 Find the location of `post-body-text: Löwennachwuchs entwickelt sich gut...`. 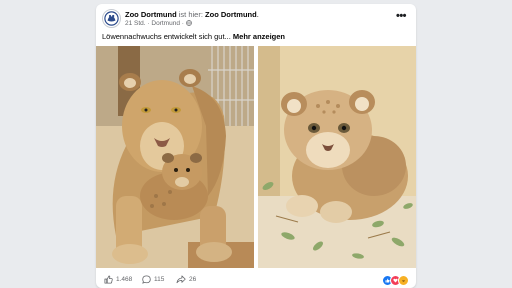

post-body-text: Löwennachwuchs entwickelt sich gut... is located at coordinates (166, 36).